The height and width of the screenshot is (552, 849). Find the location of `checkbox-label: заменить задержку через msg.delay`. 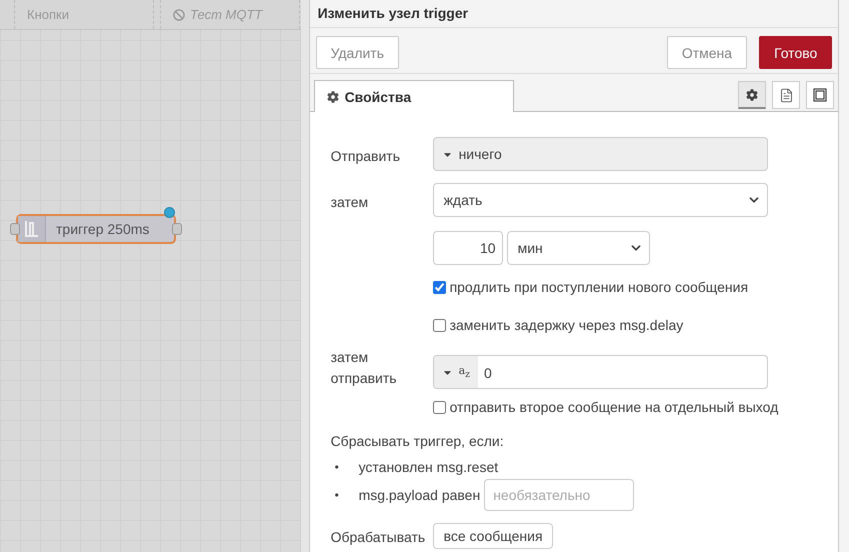

checkbox-label: заменить задержку через msg.delay is located at coordinates (567, 325).